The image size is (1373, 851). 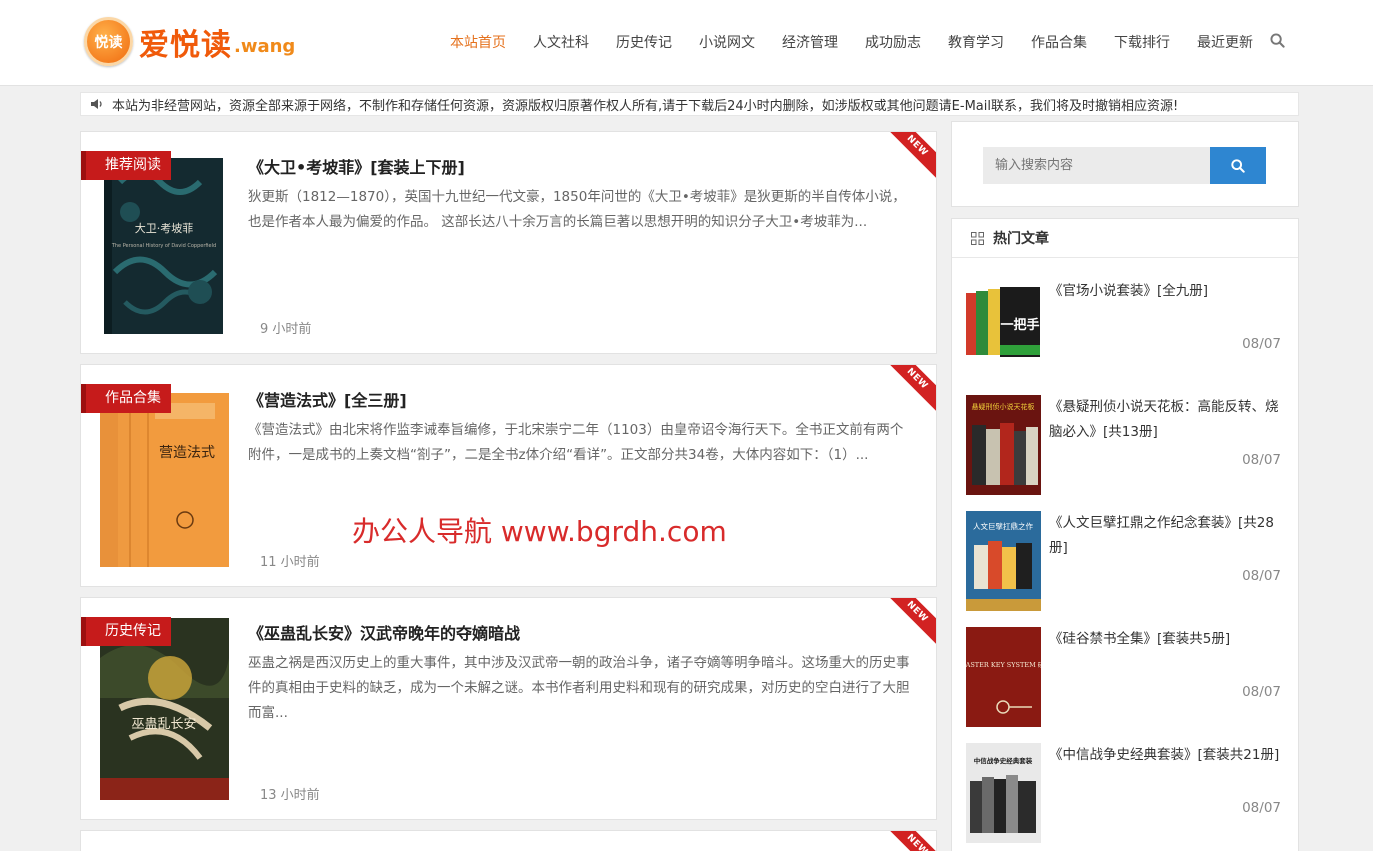 What do you see at coordinates (893, 42) in the screenshot?
I see `nav-item-success: 成功励志` at bounding box center [893, 42].